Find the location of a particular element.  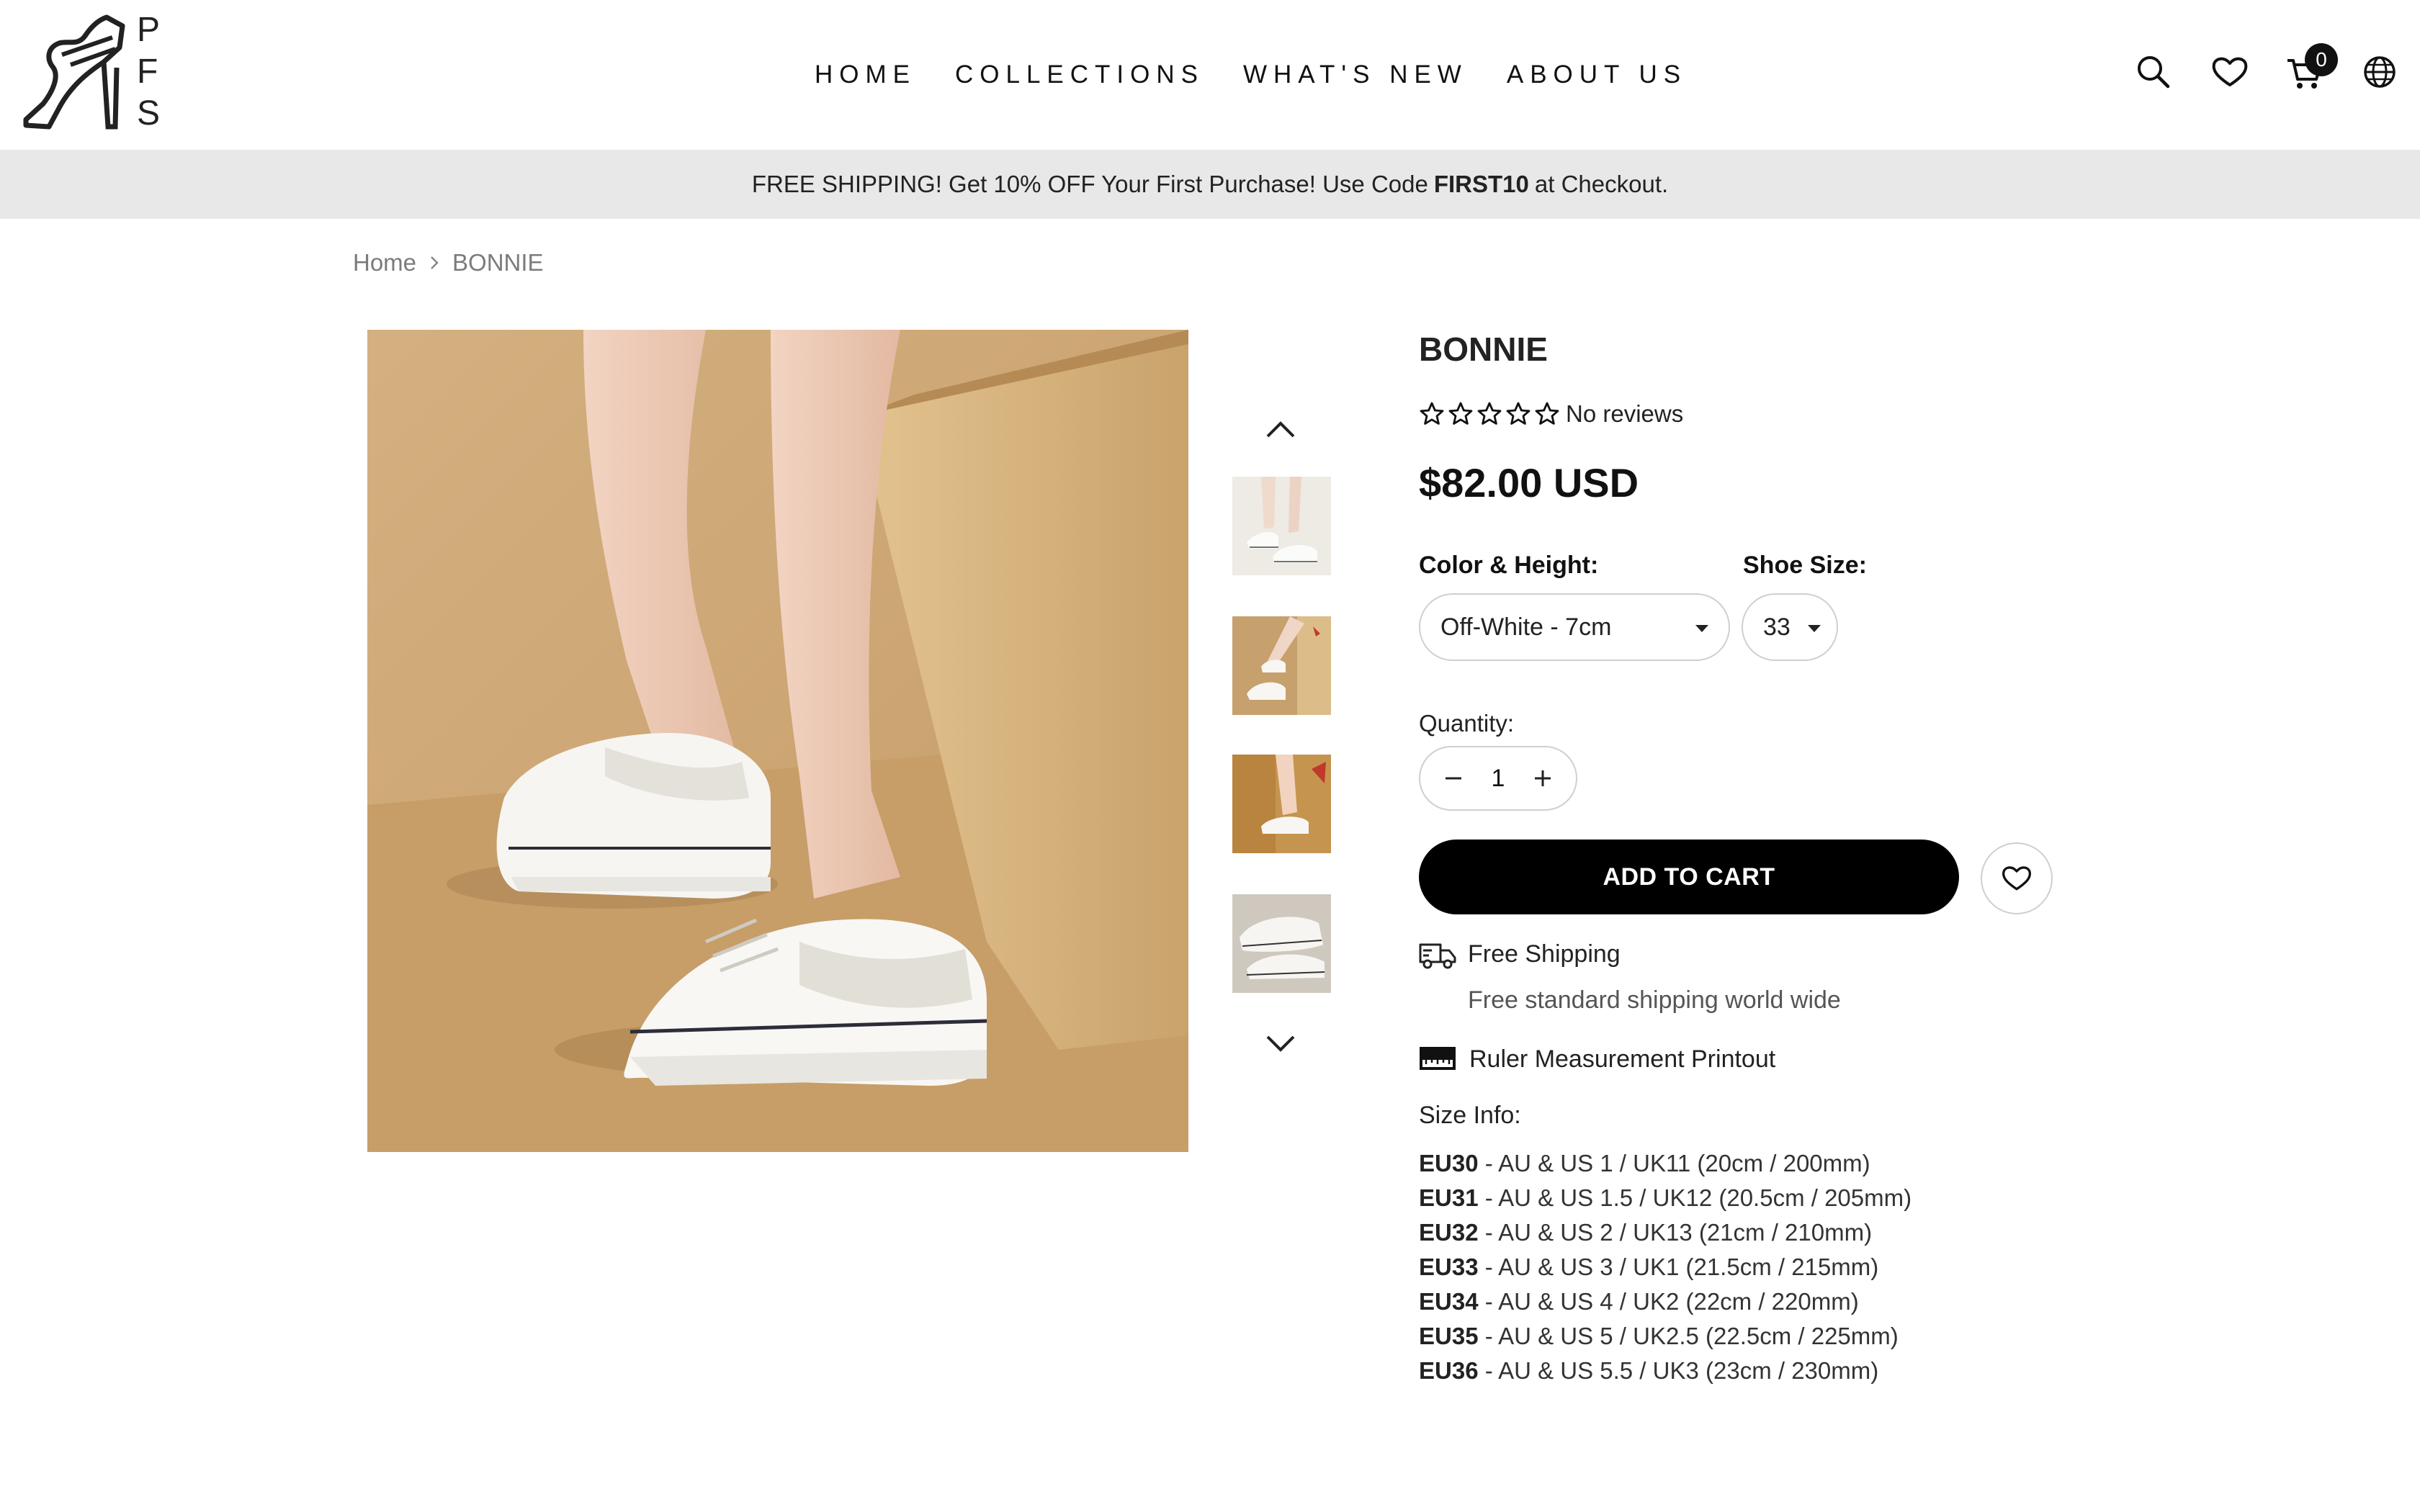

quantity-decrease-button is located at coordinates (1453, 778).